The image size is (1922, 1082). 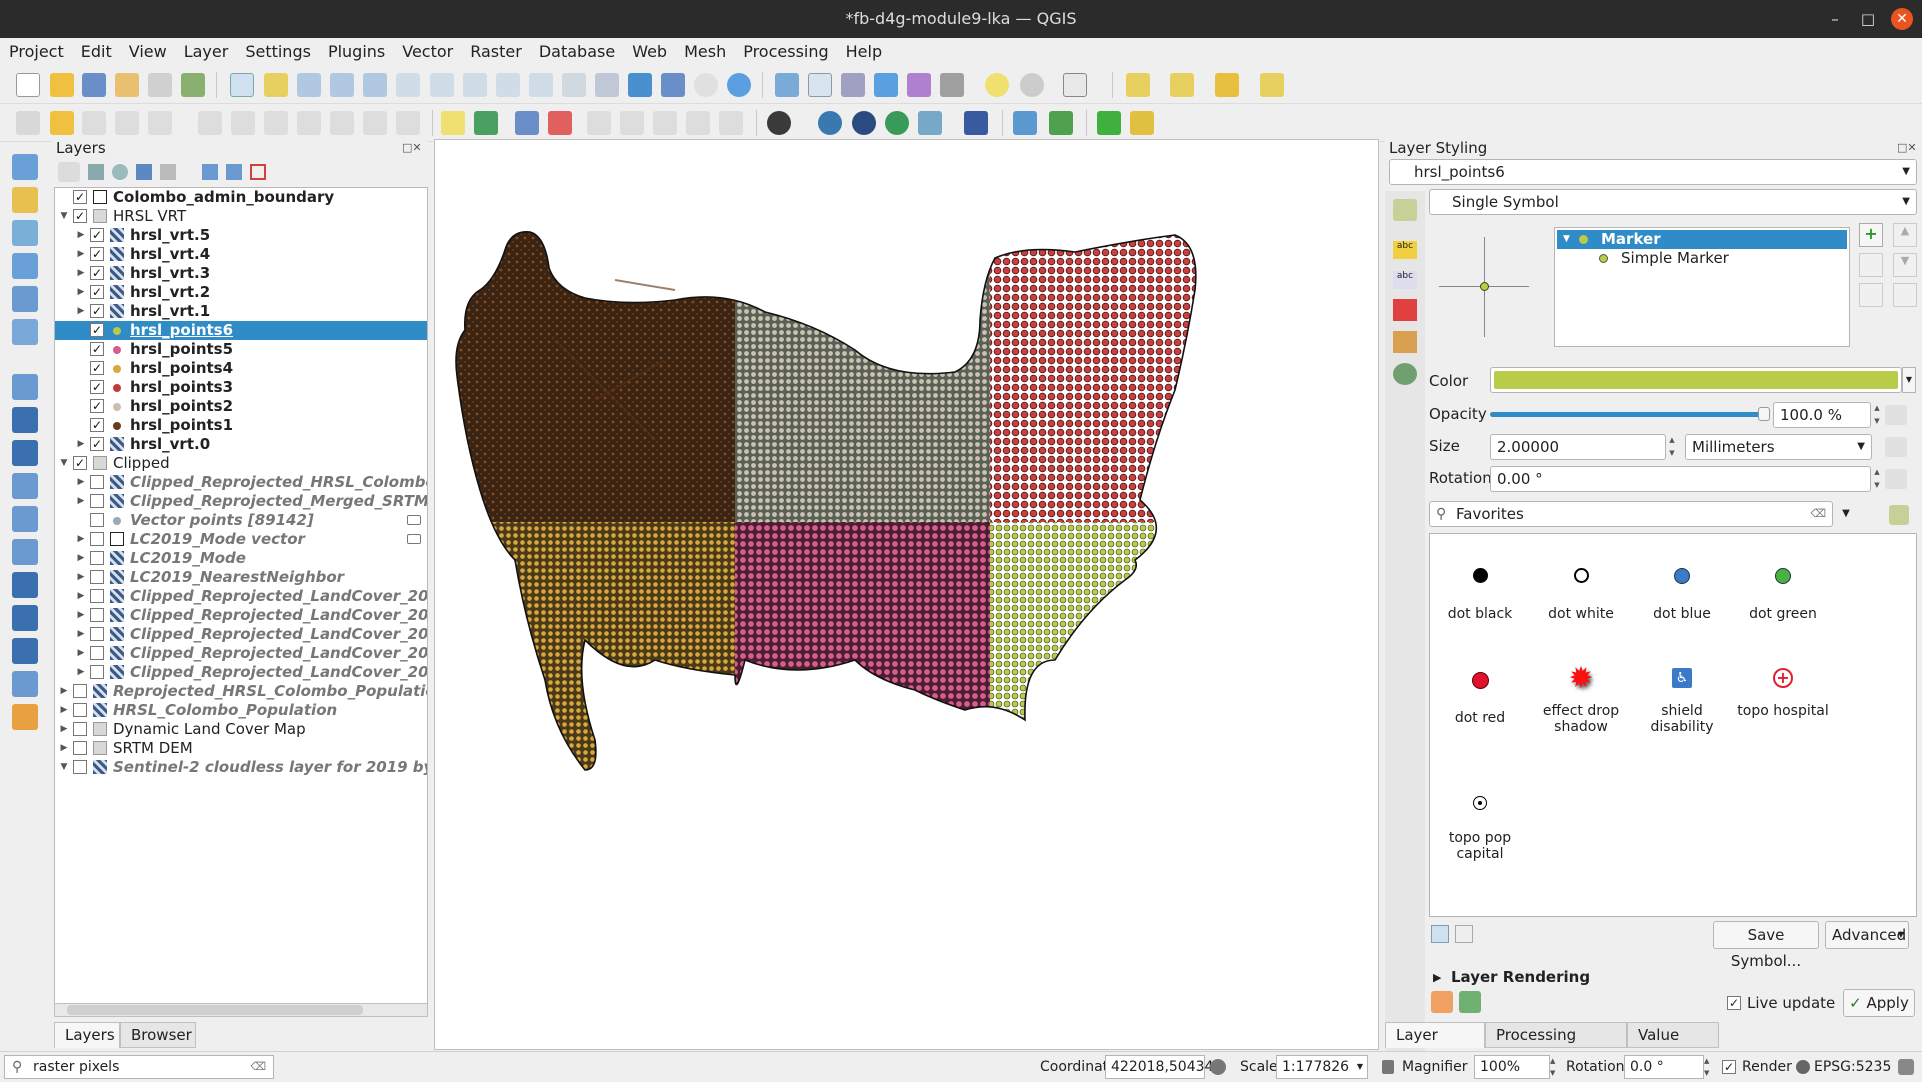 I want to click on statistical-summary-icon, so click(x=919, y=85).